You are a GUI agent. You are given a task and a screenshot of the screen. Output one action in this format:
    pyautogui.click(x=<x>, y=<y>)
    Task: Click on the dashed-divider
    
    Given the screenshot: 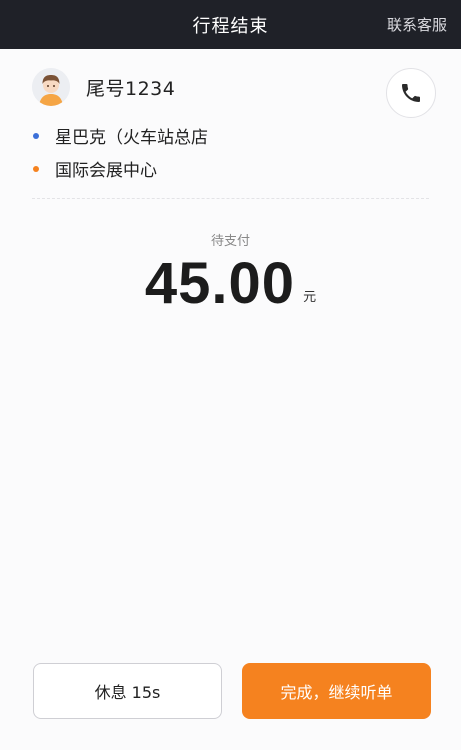 What is the action you would take?
    pyautogui.click(x=230, y=198)
    